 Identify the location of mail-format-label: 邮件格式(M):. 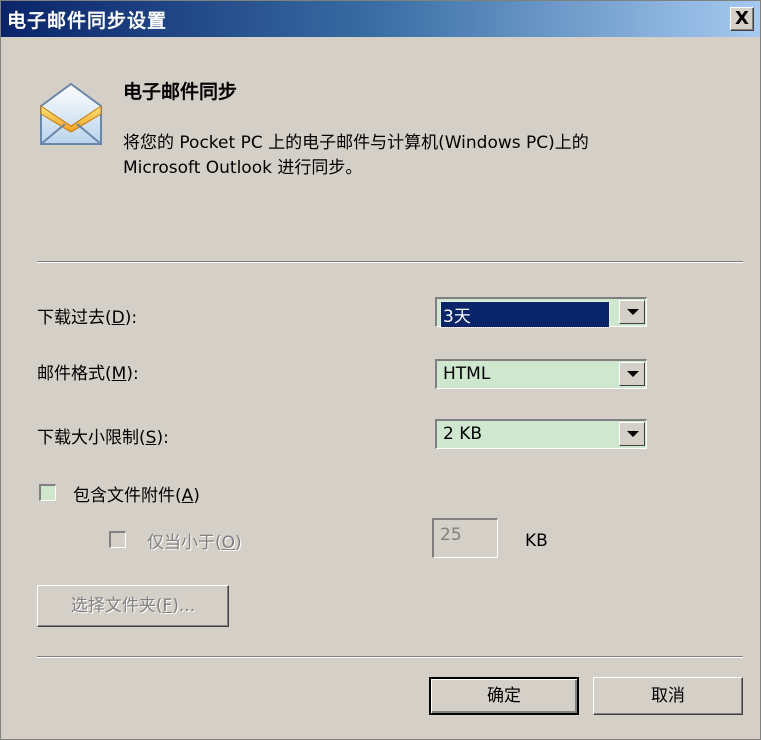
(88, 374).